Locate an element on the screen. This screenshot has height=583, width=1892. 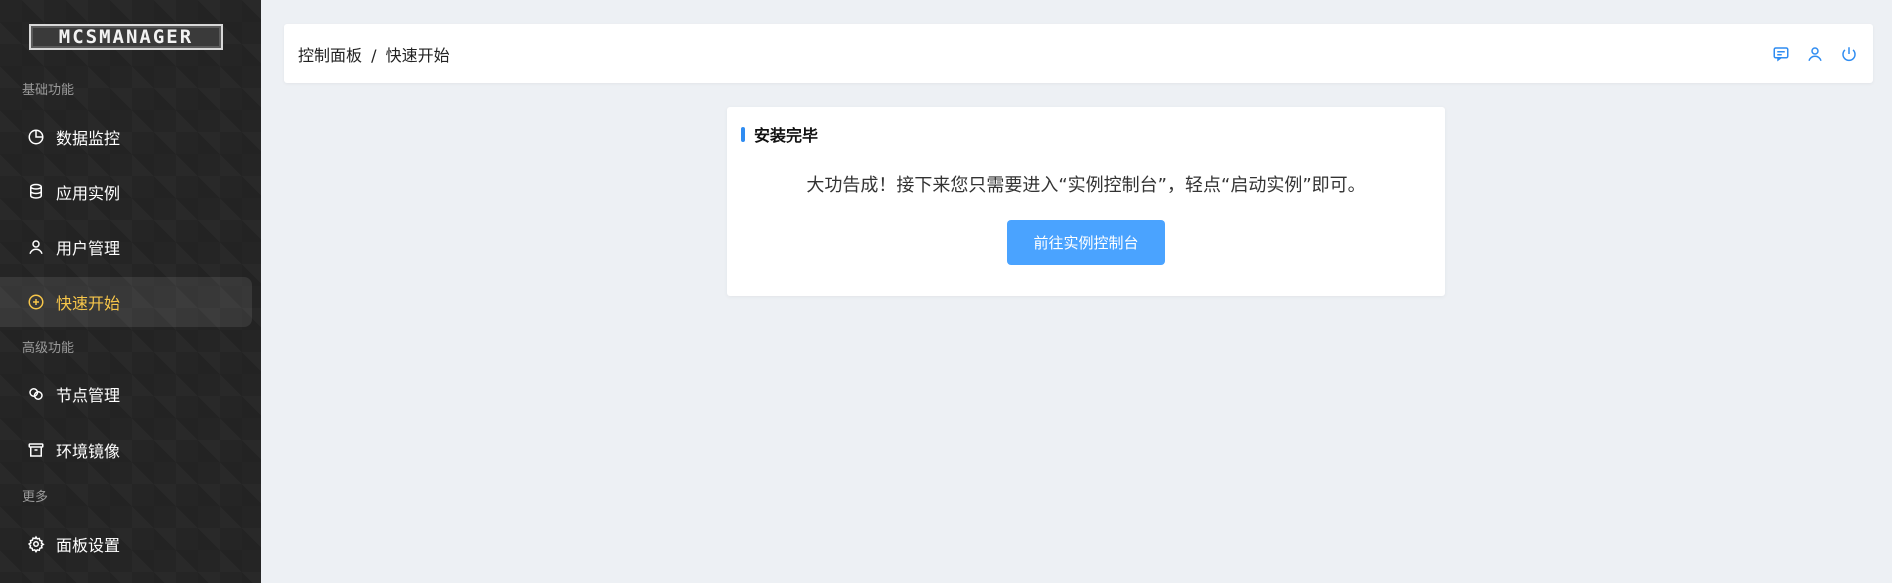
section-label-advanced: 高级功能 is located at coordinates (48, 348).